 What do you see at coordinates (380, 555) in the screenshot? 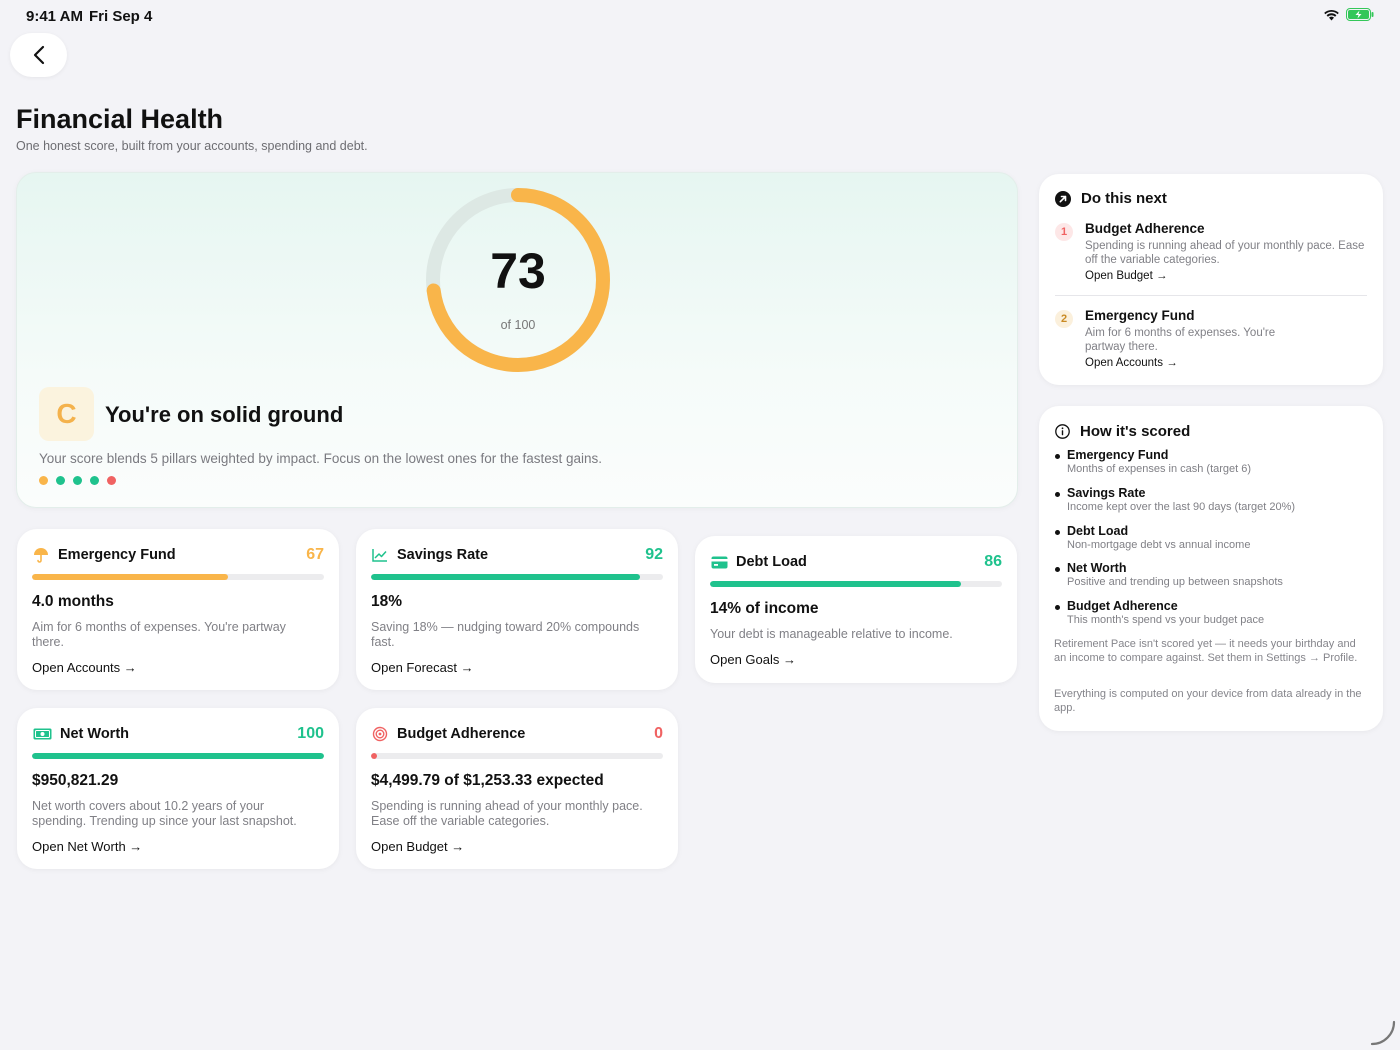
I see `trend-chart-icon` at bounding box center [380, 555].